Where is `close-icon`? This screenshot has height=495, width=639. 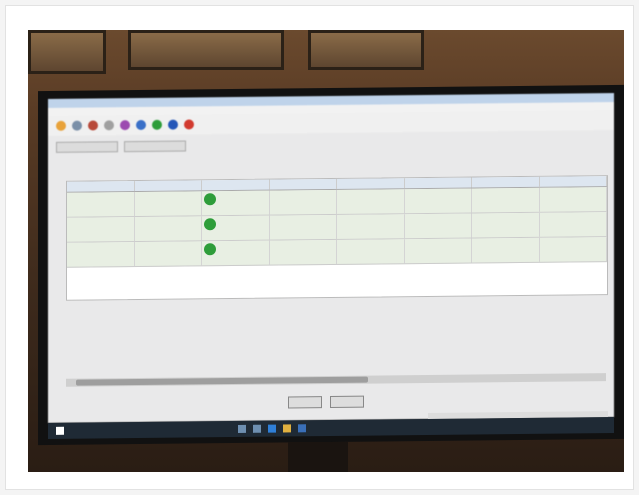
close-icon is located at coordinates (189, 124).